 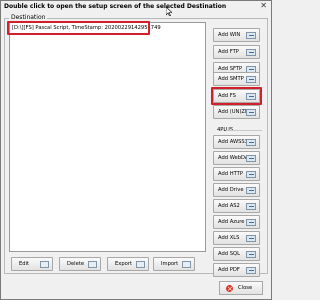 What do you see at coordinates (32, 264) in the screenshot?
I see `edit-button: Edit` at bounding box center [32, 264].